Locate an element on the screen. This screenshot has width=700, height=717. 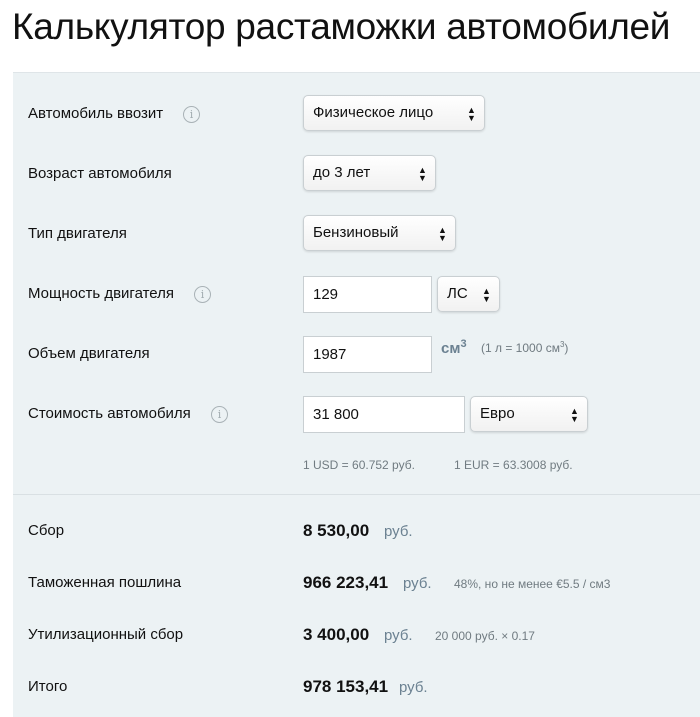
fee-currency: руб. is located at coordinates (398, 531).